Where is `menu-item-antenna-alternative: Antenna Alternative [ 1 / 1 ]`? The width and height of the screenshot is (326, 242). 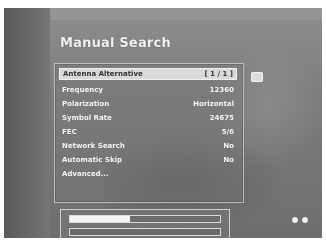
menu-item-antenna-alternative: Antenna Alternative [ 1 / 1 ] is located at coordinates (148, 74).